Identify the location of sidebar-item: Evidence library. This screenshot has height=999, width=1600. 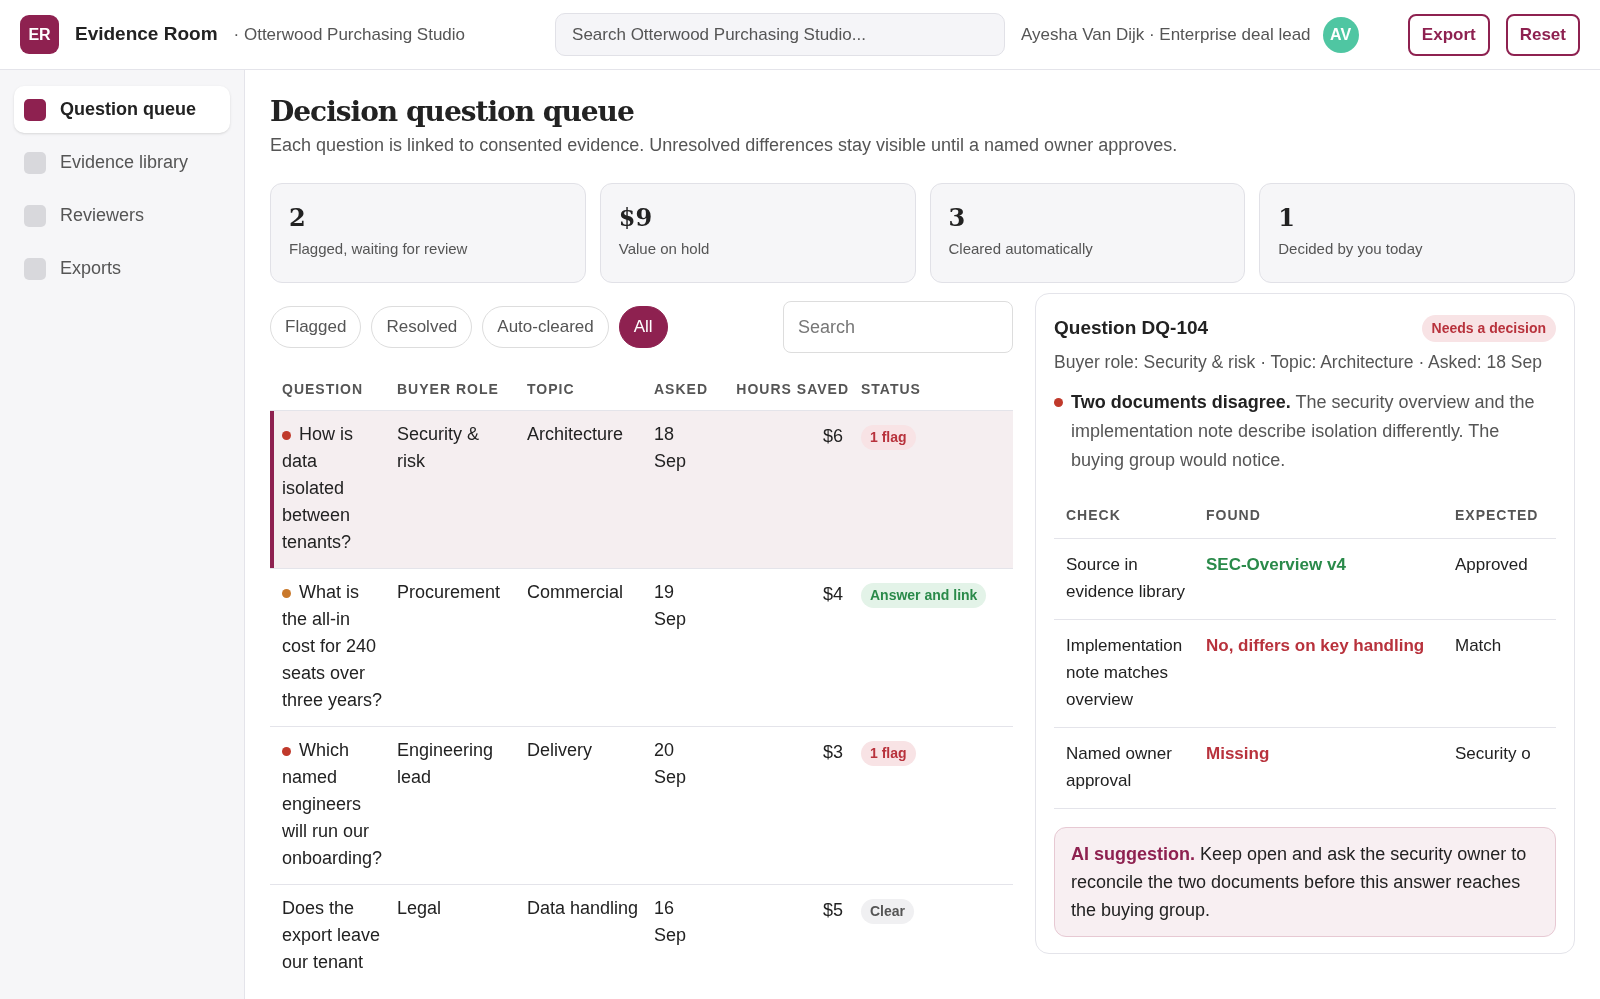
(122, 162).